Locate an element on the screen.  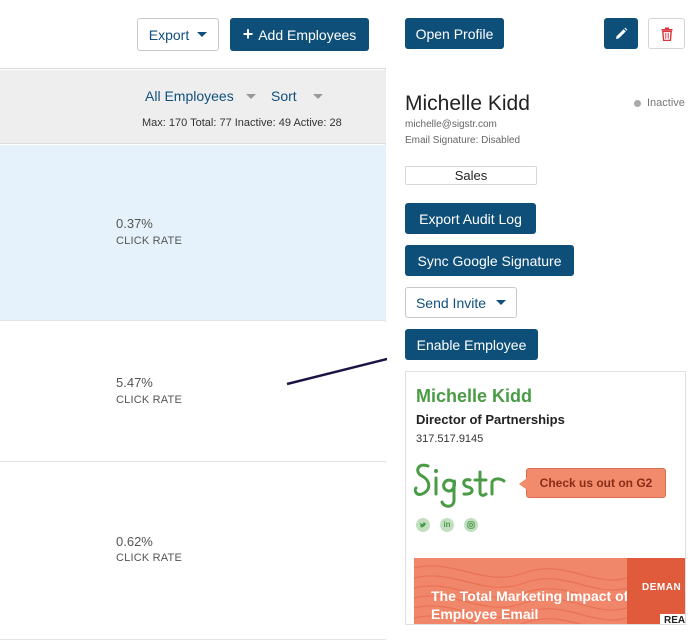
instagram-icon is located at coordinates (471, 525).